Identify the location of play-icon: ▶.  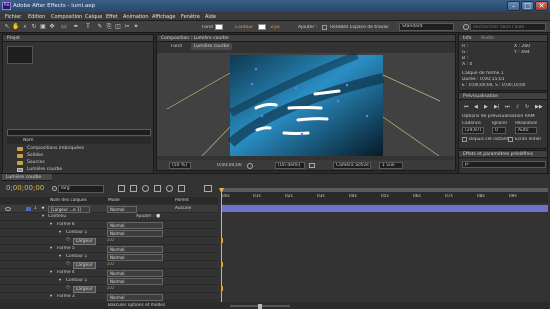
(486, 107).